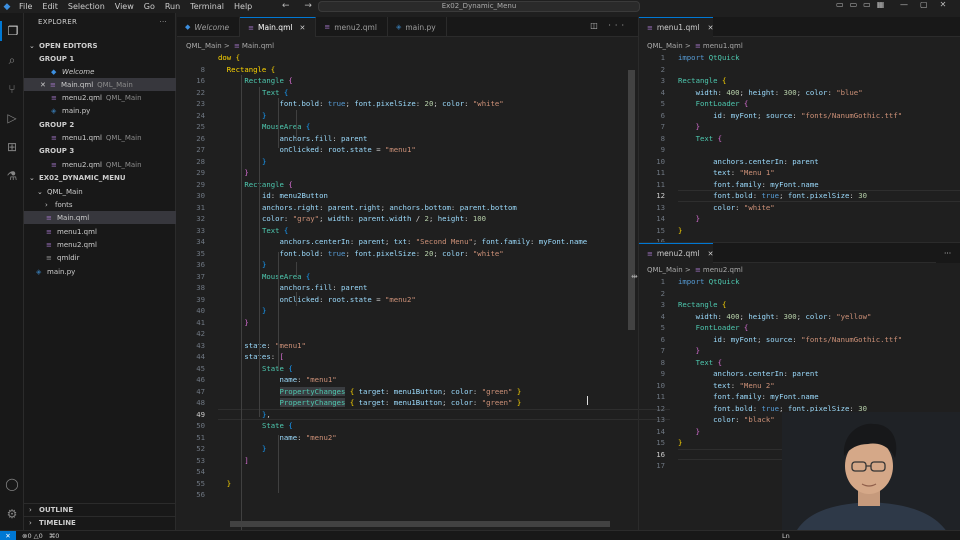 The height and width of the screenshot is (540, 960). What do you see at coordinates (100, 45) in the screenshot?
I see `open-editors-section: ⌄ OPEN EDITORS` at bounding box center [100, 45].